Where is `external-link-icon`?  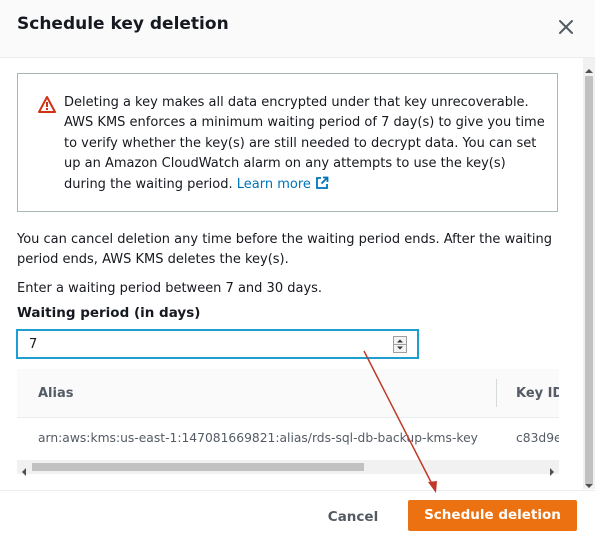
external-link-icon is located at coordinates (322, 183).